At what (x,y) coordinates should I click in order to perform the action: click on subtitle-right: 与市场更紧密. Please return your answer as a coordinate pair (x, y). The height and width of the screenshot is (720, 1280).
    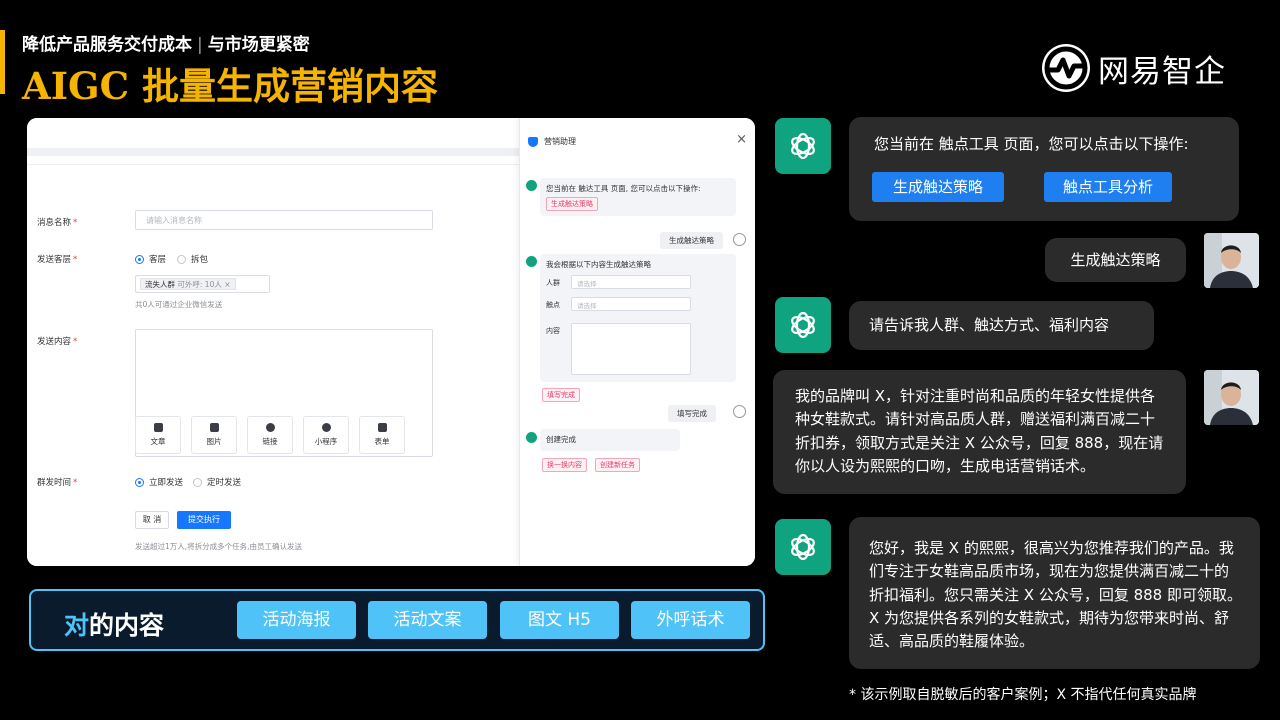
    Looking at the image, I should click on (258, 45).